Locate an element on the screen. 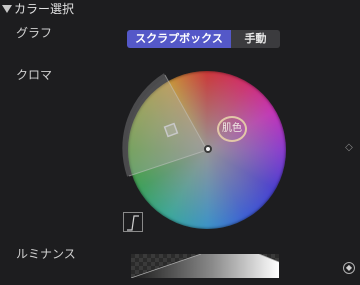 This screenshot has width=360, height=285. graph-mode-segmented-control: スクラプボックス 手動 is located at coordinates (203, 39).